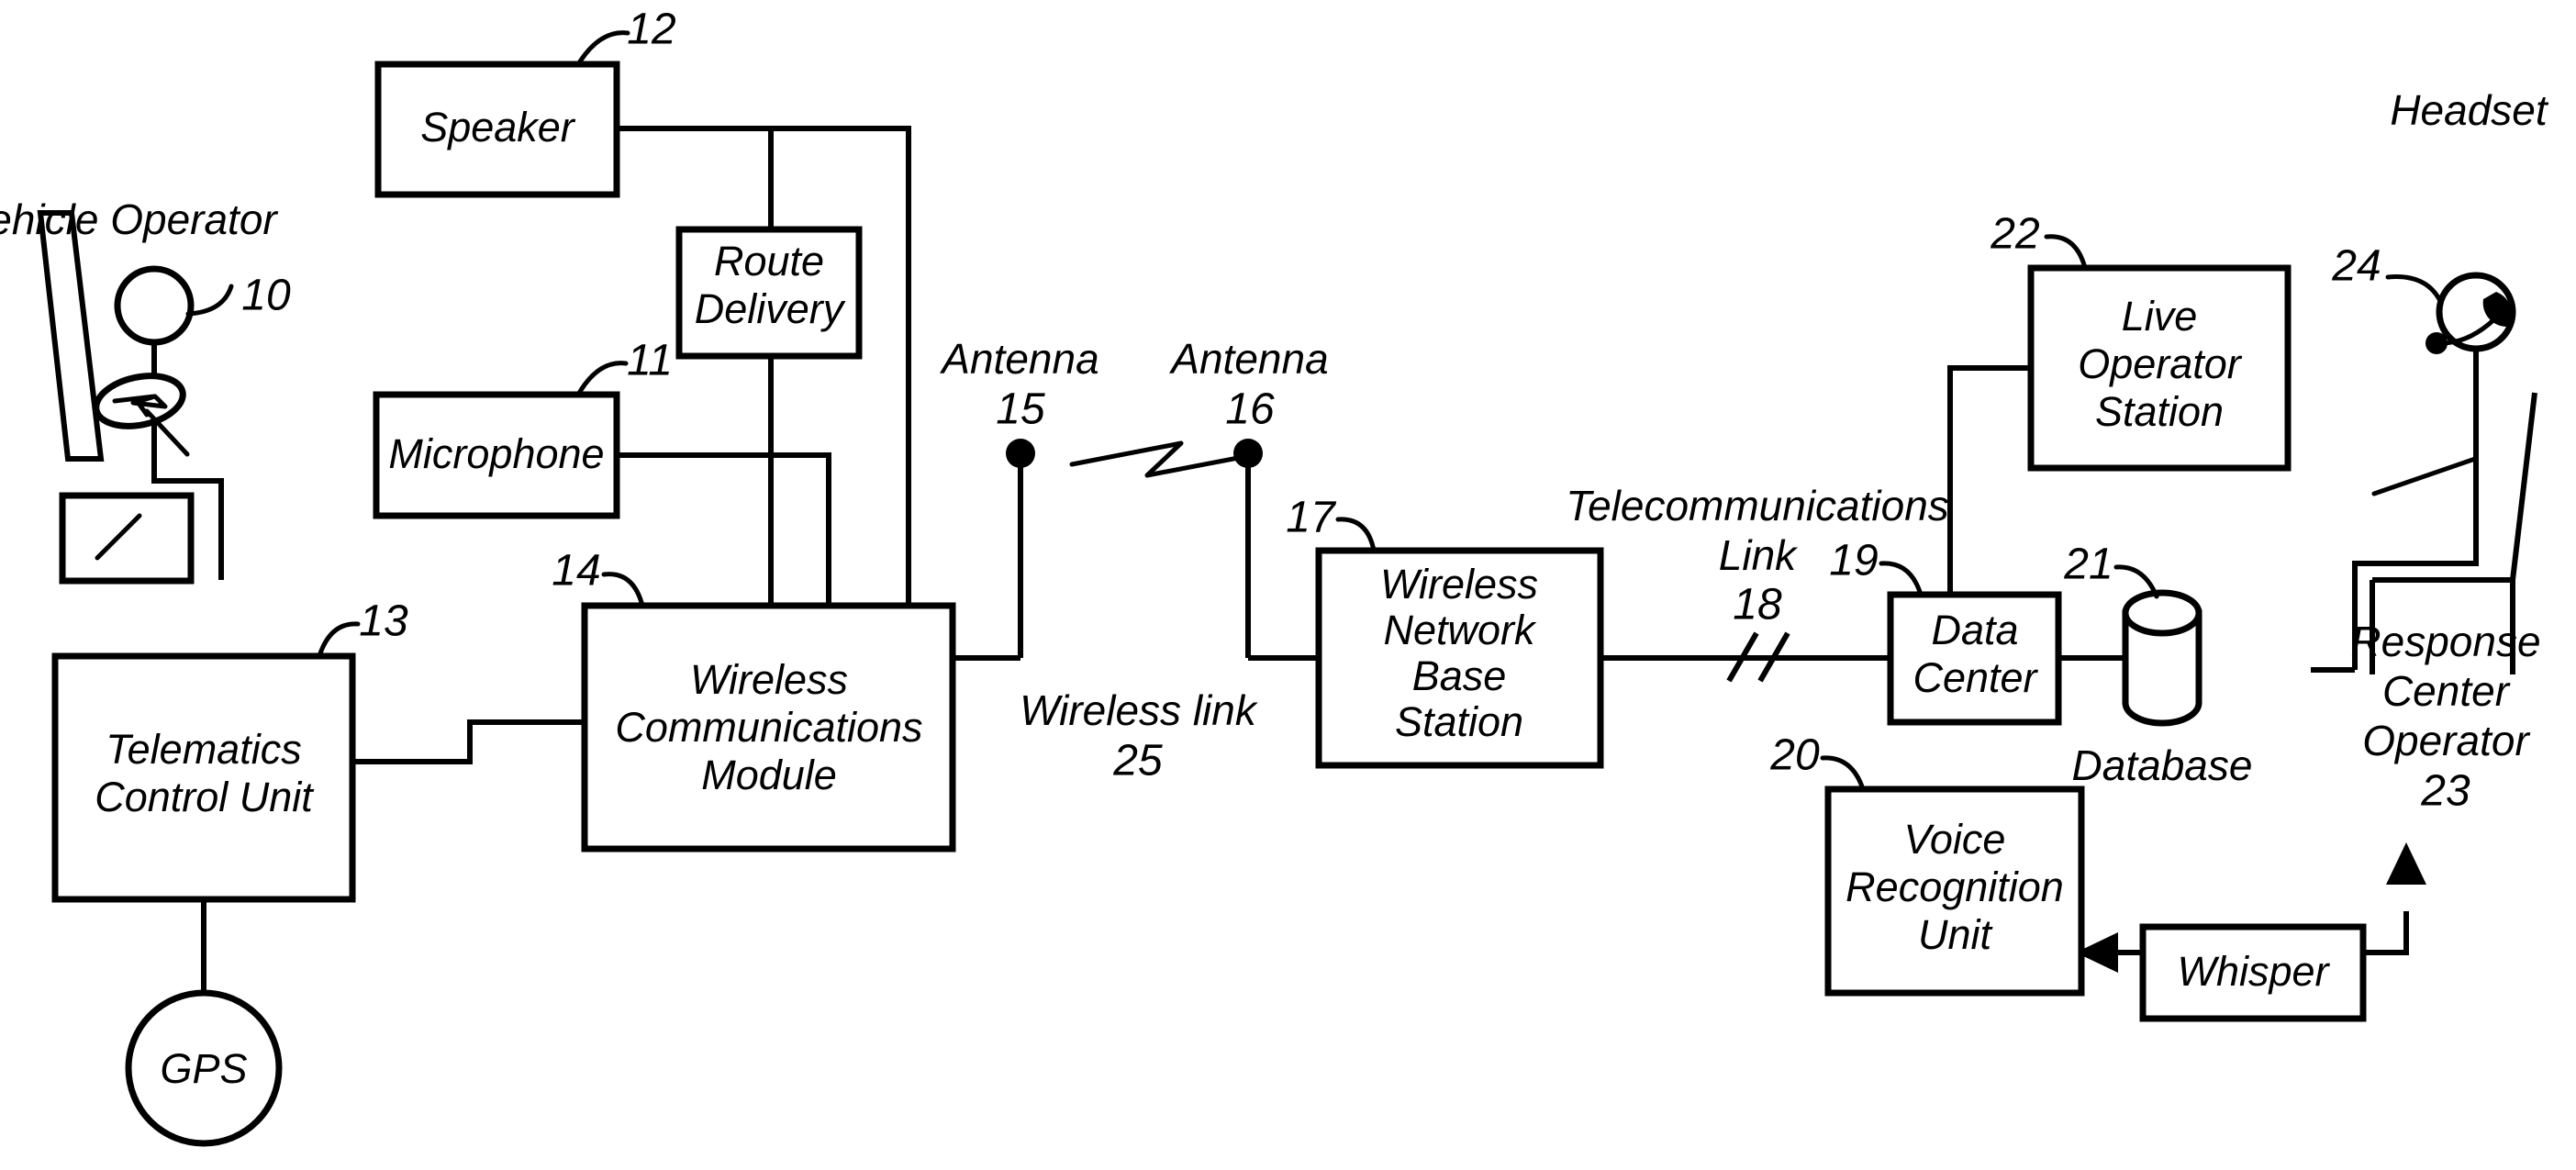 This screenshot has height=1170, width=2576. What do you see at coordinates (1248, 359) in the screenshot?
I see `antenna-16-label: Antenna` at bounding box center [1248, 359].